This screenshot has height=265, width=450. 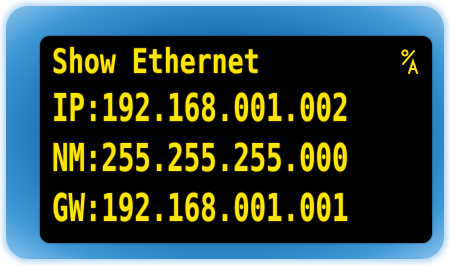 I want to click on ip-address-row: IP:192.168.001.002, so click(x=200, y=108).